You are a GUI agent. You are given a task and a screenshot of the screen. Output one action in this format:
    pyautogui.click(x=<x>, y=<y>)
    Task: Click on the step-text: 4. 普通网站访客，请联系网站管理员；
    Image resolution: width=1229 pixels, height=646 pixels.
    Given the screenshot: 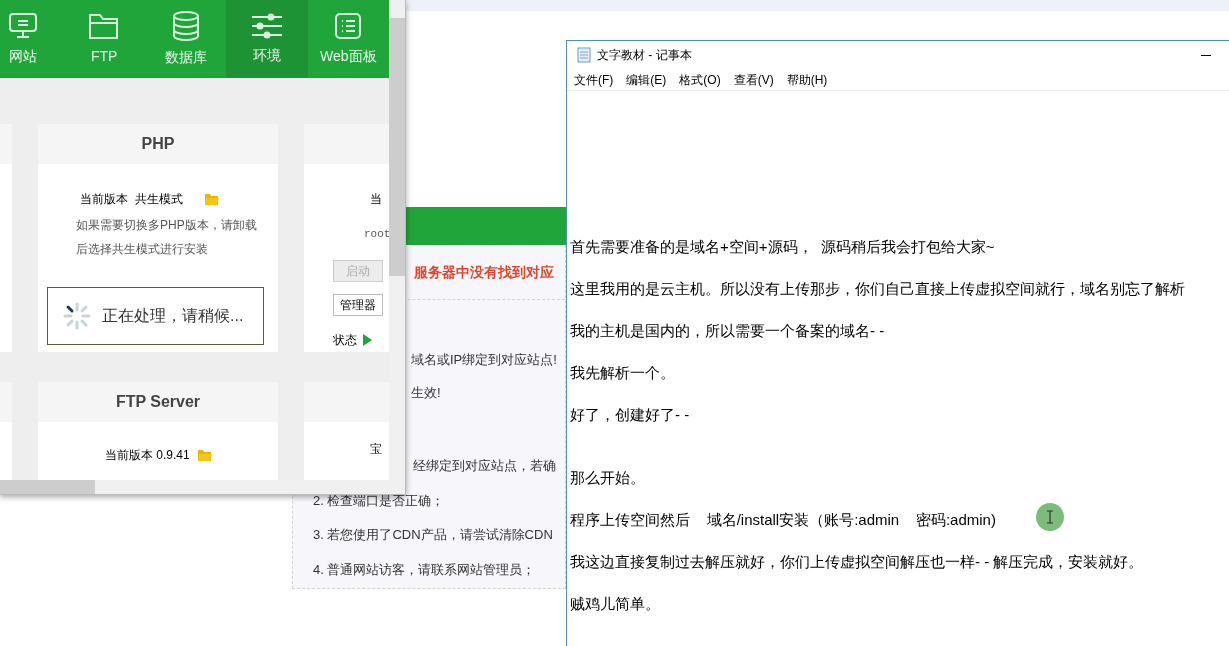 What is the action you would take?
    pyautogui.click(x=425, y=569)
    